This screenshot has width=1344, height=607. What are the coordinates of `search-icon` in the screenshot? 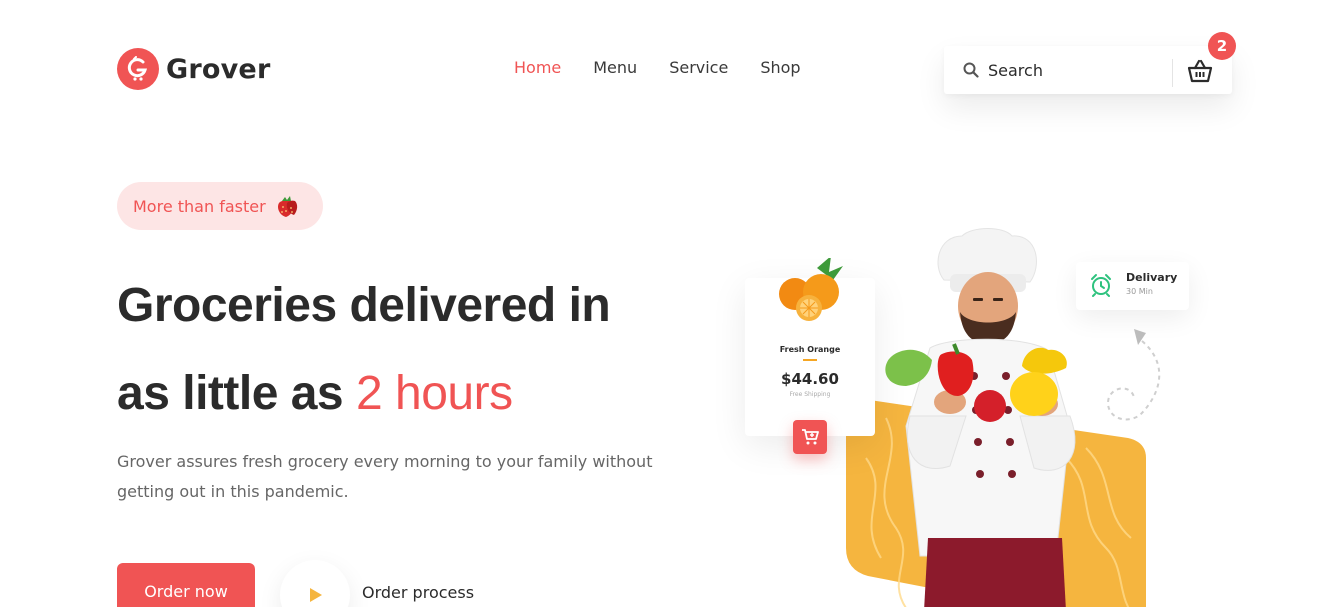 It's located at (971, 70).